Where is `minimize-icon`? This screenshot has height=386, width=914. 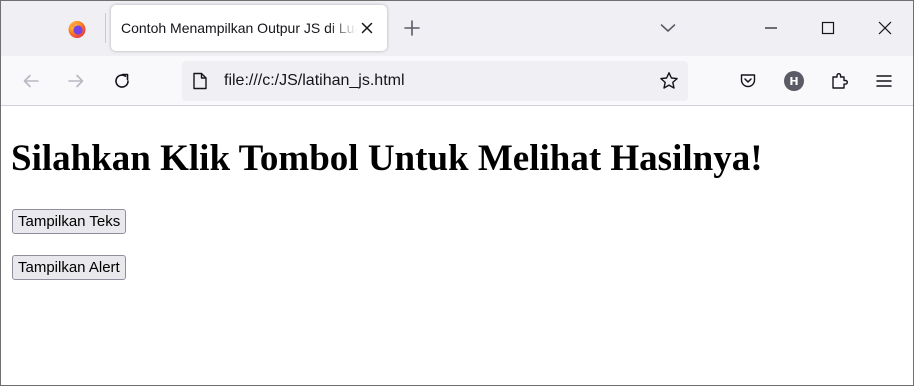 minimize-icon is located at coordinates (771, 28).